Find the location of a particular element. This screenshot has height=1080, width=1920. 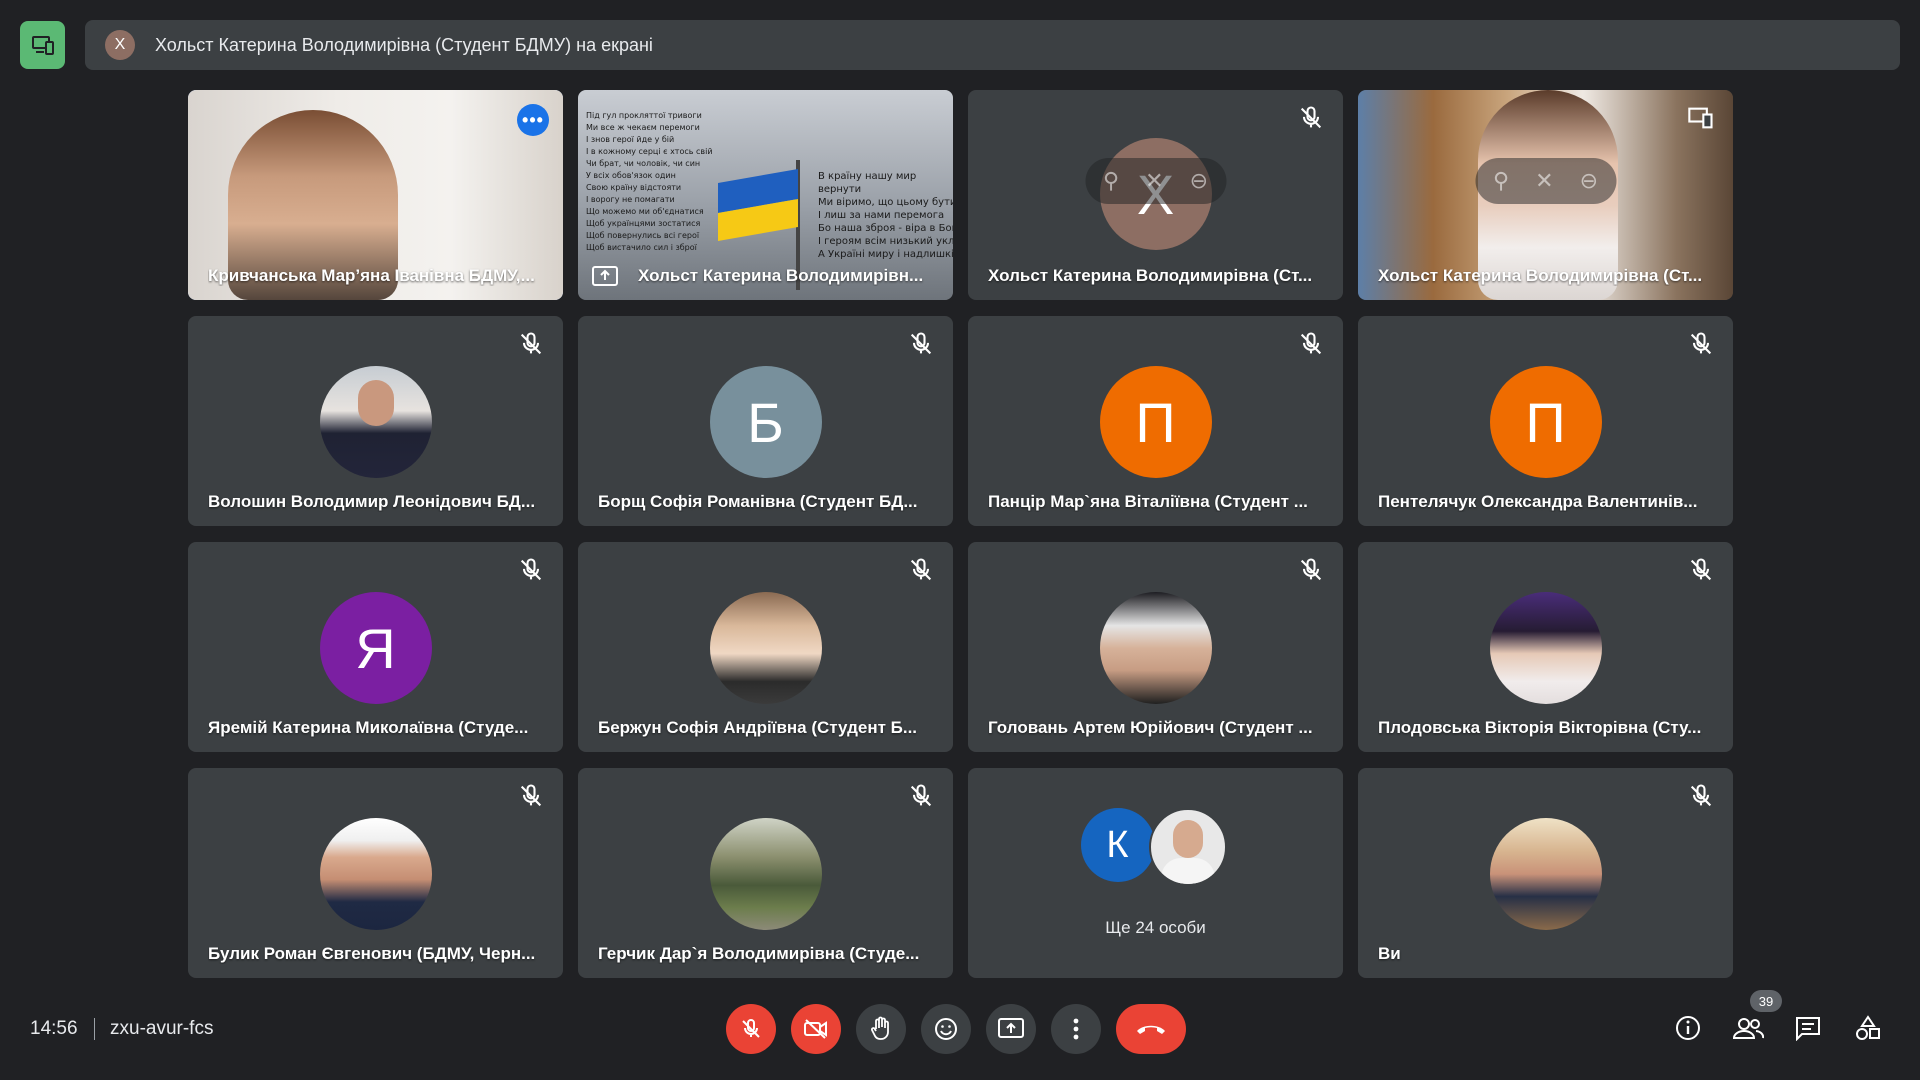

hand-icon is located at coordinates (880, 1028).